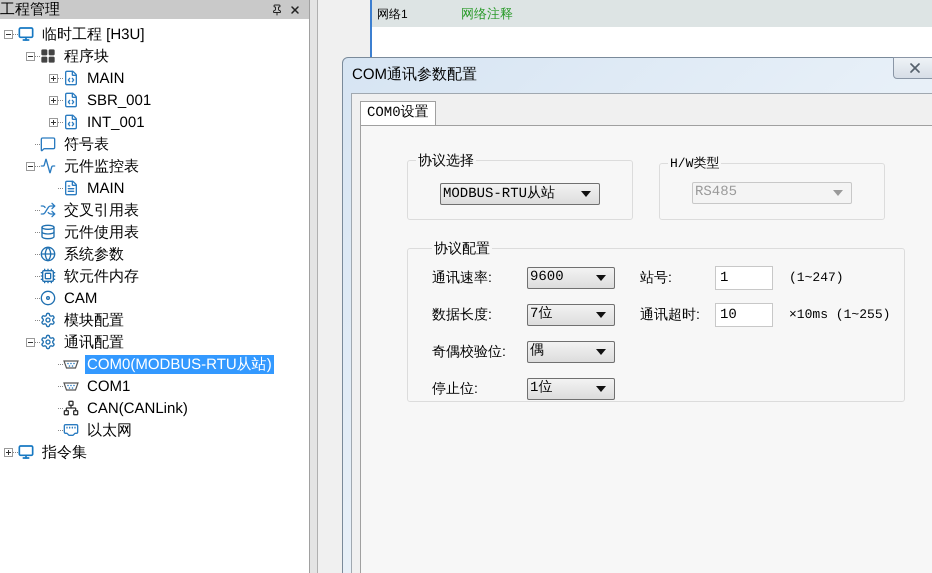 Image resolution: width=932 pixels, height=573 pixels. What do you see at coordinates (71, 430) in the screenshot?
I see `ethernet-port-icon` at bounding box center [71, 430].